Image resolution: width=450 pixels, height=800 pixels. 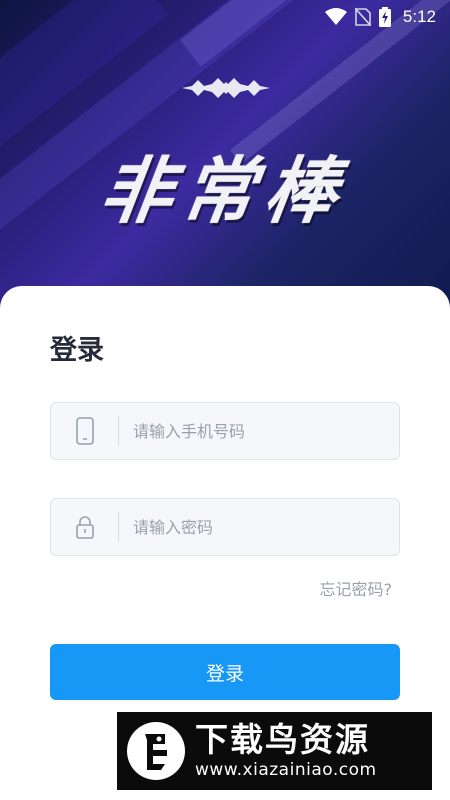 What do you see at coordinates (335, 17) in the screenshot?
I see `wifi-icon` at bounding box center [335, 17].